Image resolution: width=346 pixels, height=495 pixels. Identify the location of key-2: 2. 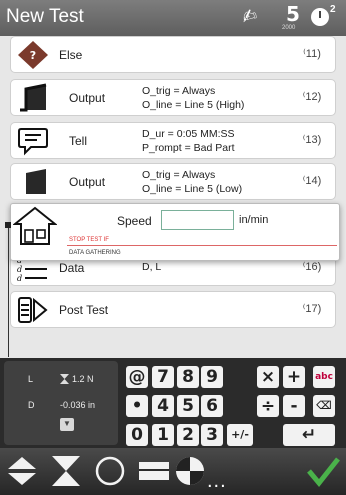
(188, 435).